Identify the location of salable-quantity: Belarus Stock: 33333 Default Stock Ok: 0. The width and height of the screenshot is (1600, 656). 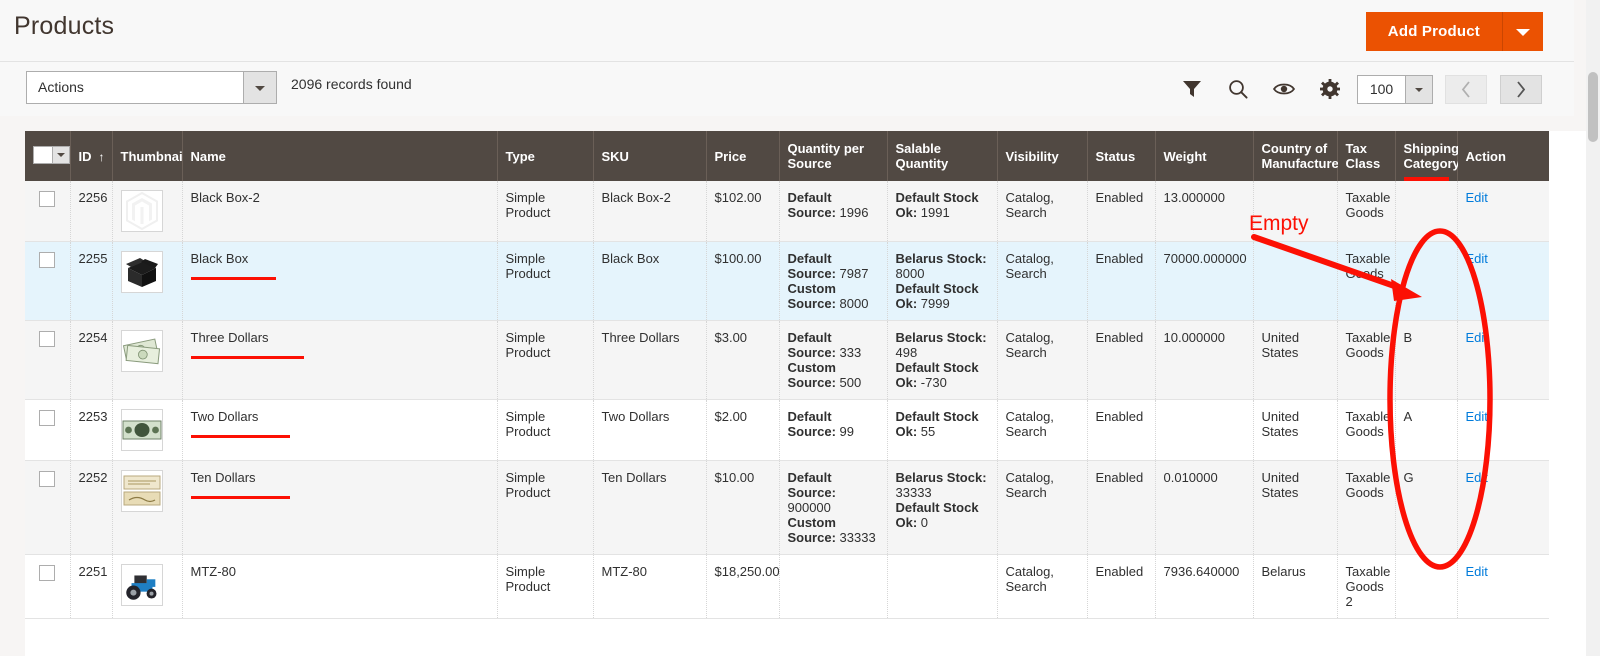
(942, 507).